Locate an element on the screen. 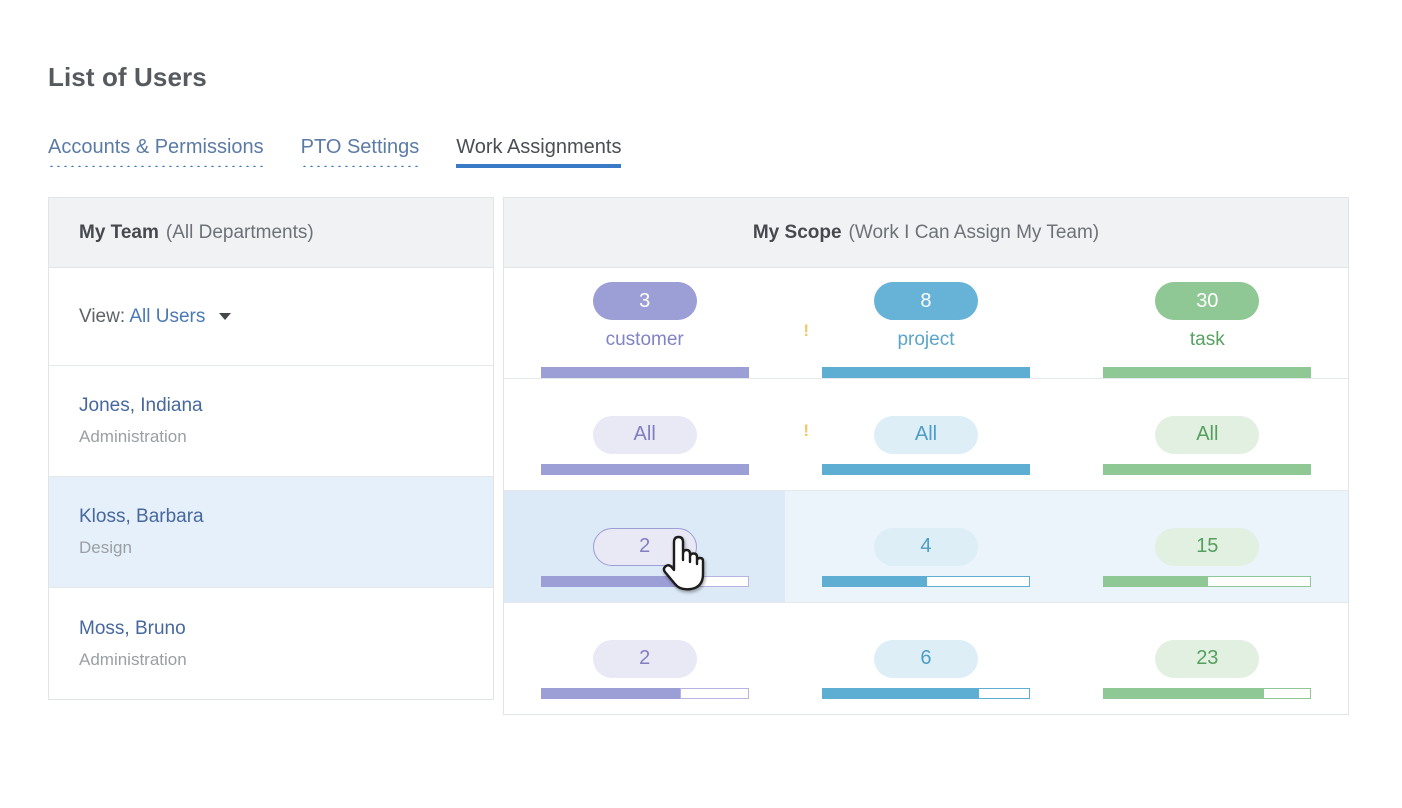 This screenshot has width=1402, height=808. task-assignment-badge: 15 is located at coordinates (1207, 546).